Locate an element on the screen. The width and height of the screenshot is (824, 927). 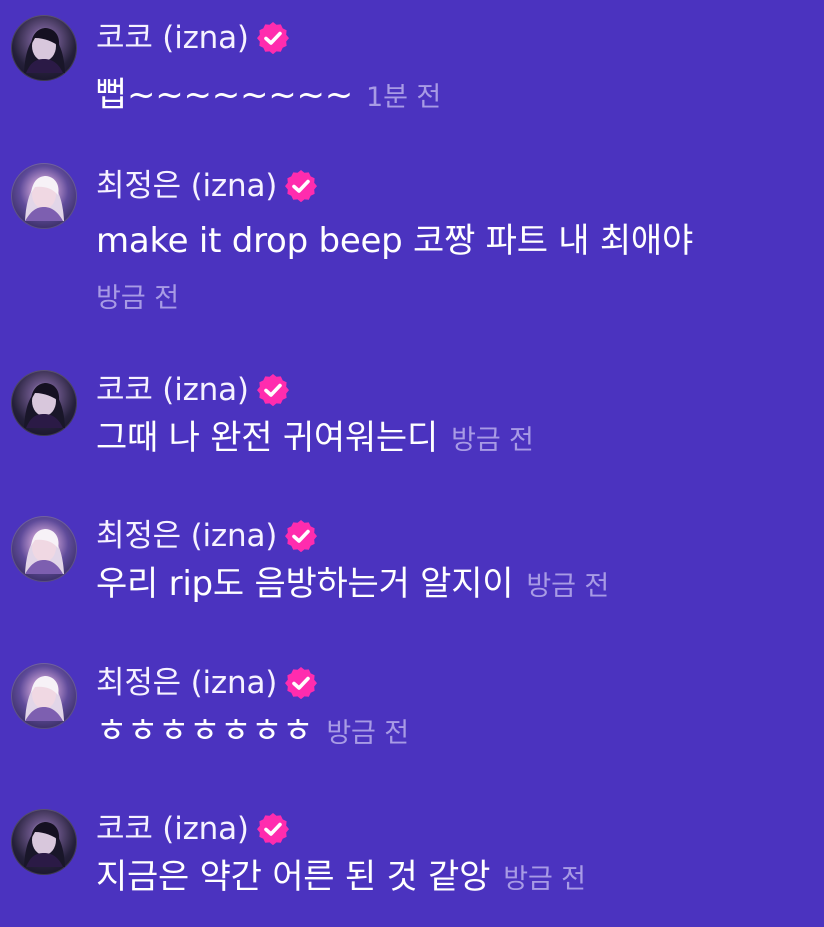
message-text: 우리 rip도 음방하는거 알지이 is located at coordinates (305, 584).